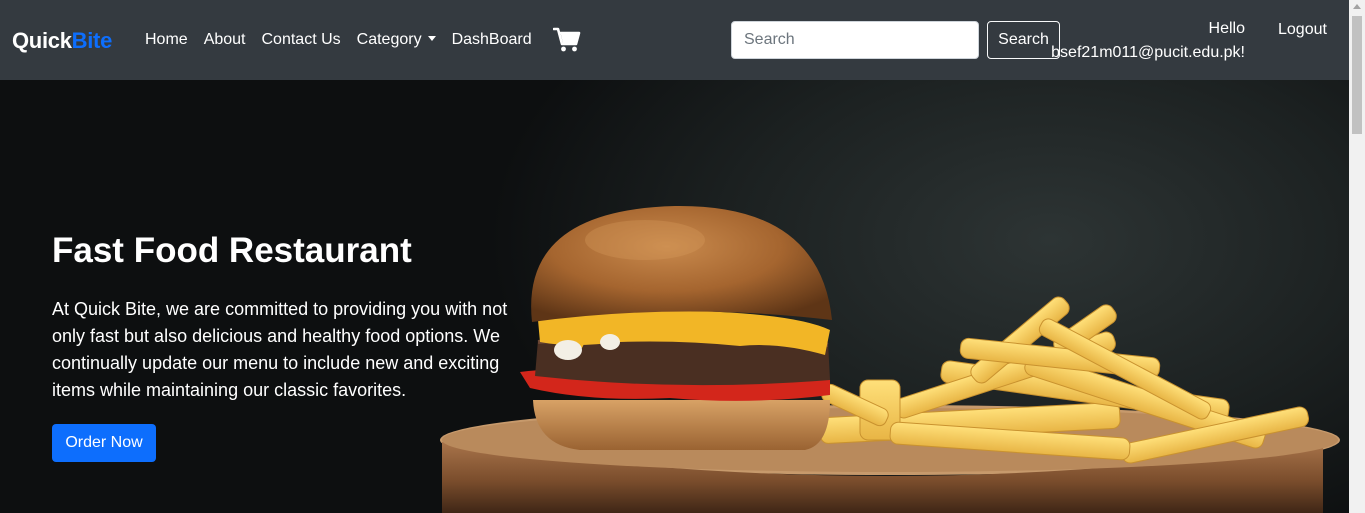 This screenshot has width=1365, height=513. I want to click on nav-category-label: Category, so click(389, 39).